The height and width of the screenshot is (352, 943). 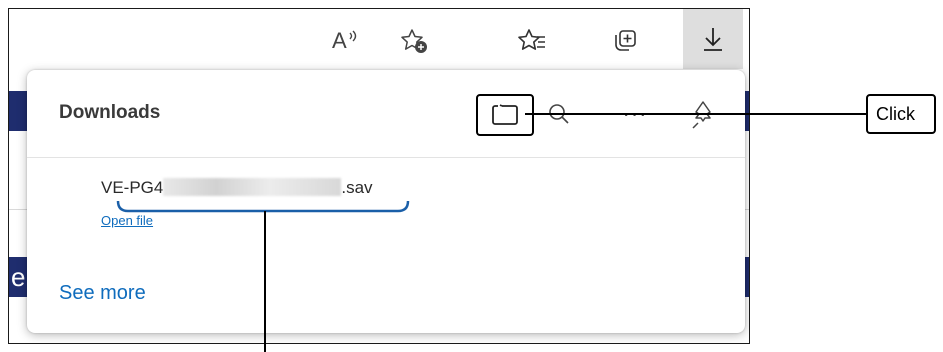 What do you see at coordinates (263, 206) in the screenshot?
I see `filename-bracket` at bounding box center [263, 206].